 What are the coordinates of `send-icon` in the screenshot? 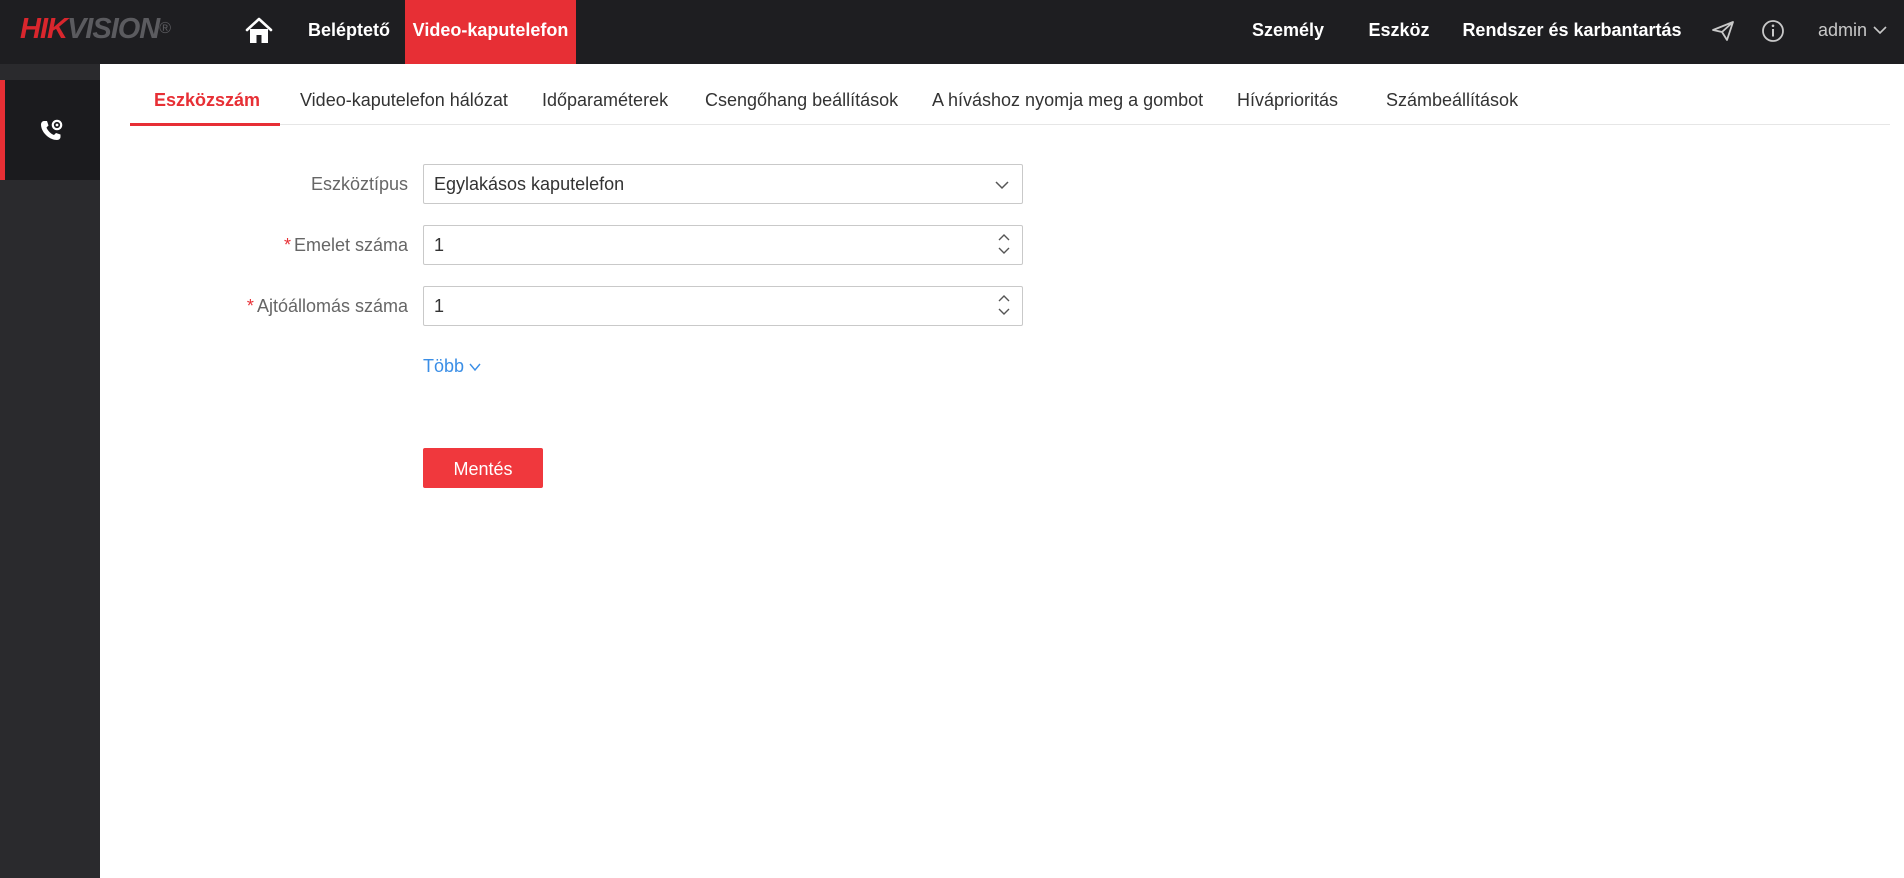 It's located at (1723, 31).